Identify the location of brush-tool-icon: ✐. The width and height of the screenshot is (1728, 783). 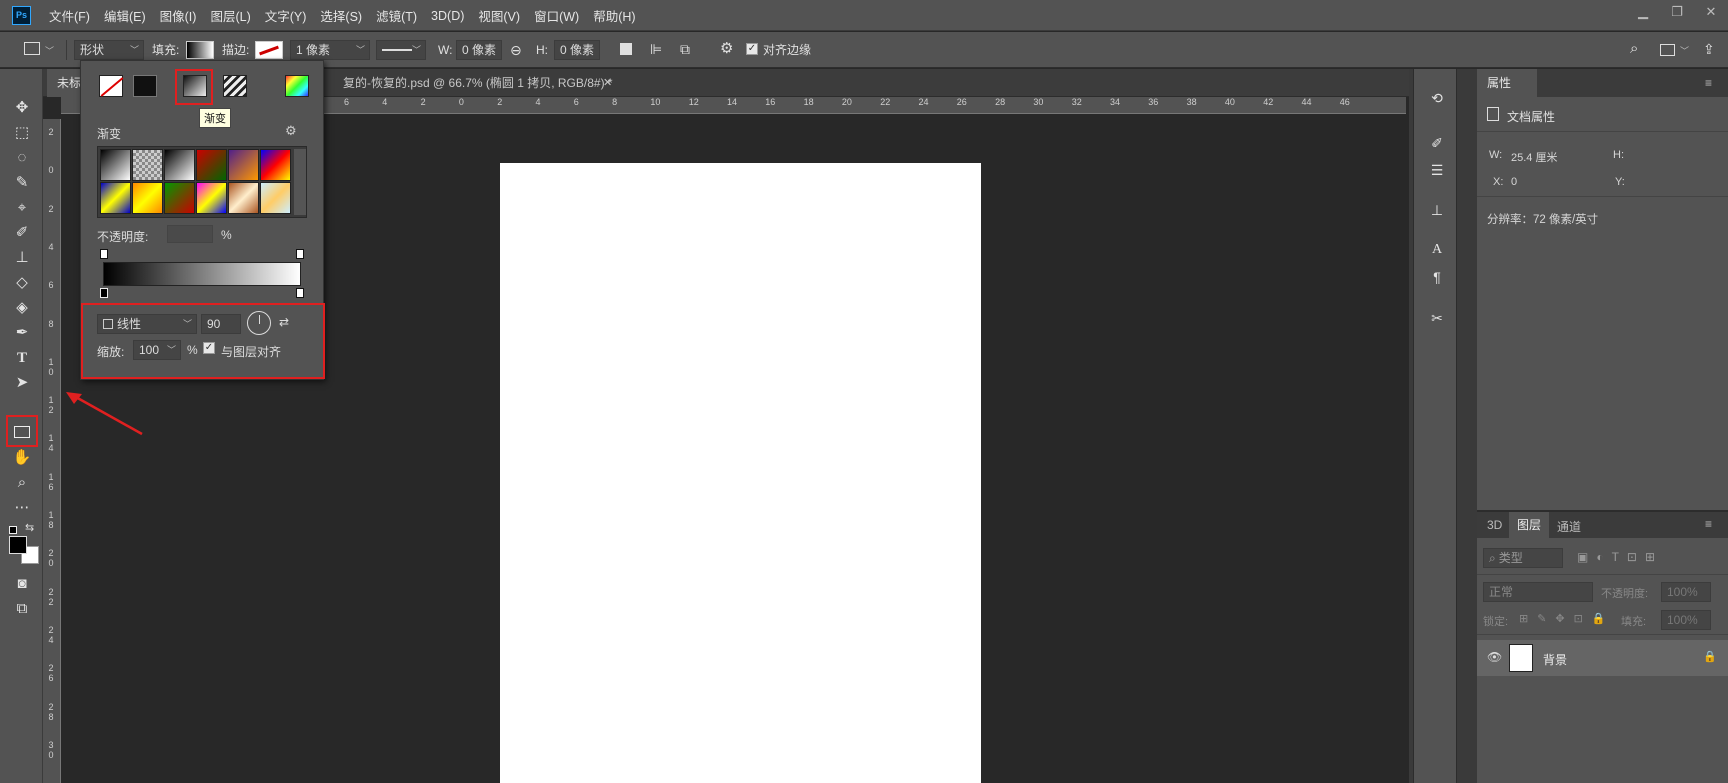
(22, 233).